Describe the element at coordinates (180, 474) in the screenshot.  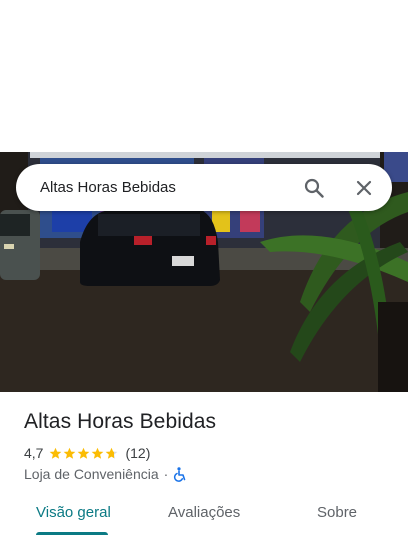
I see `wheelchair-icon` at that location.